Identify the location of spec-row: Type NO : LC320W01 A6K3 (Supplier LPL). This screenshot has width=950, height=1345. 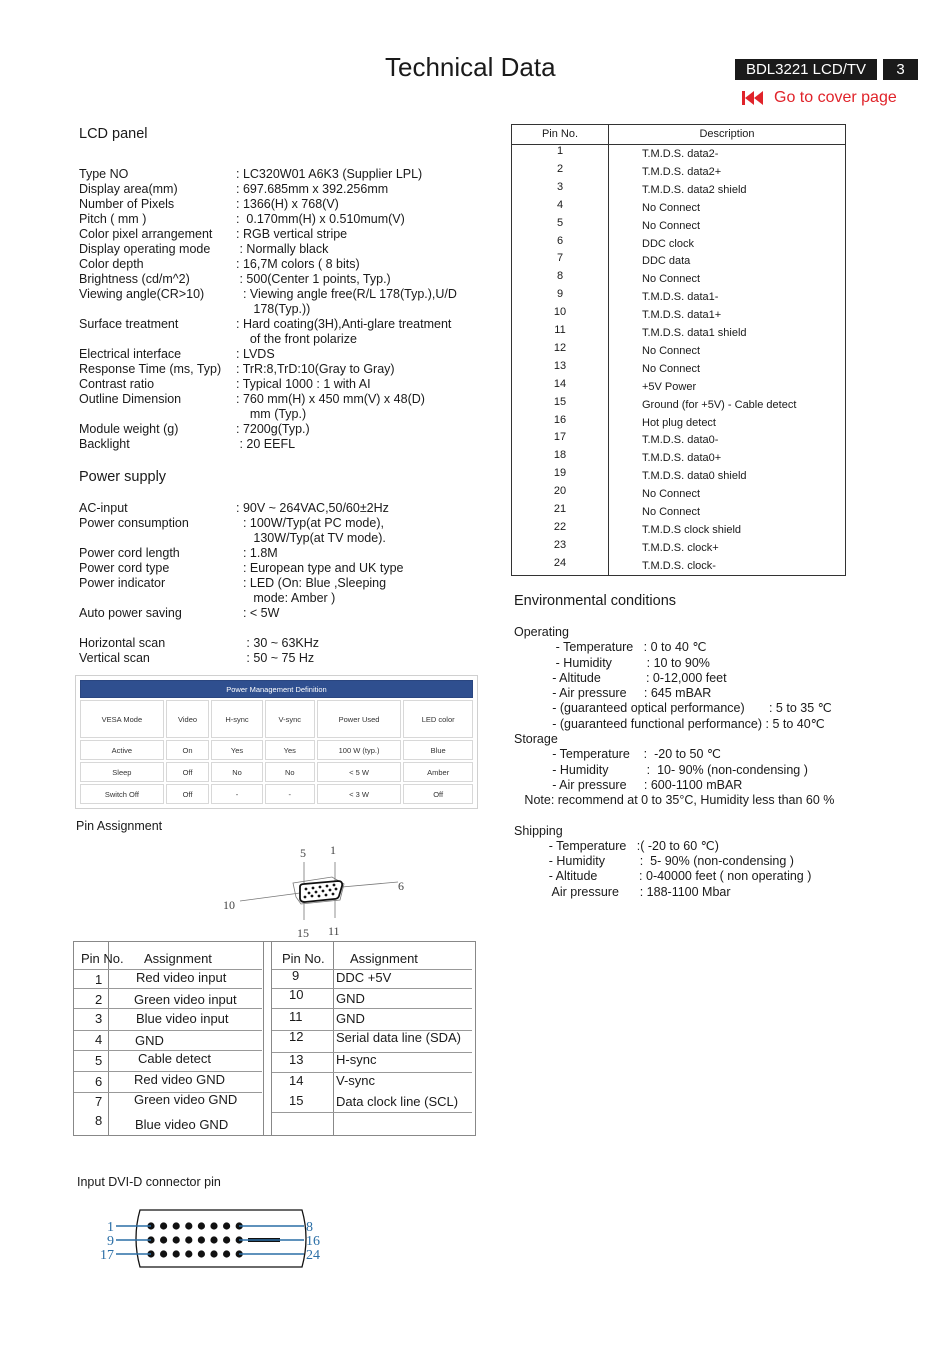
(268, 174).